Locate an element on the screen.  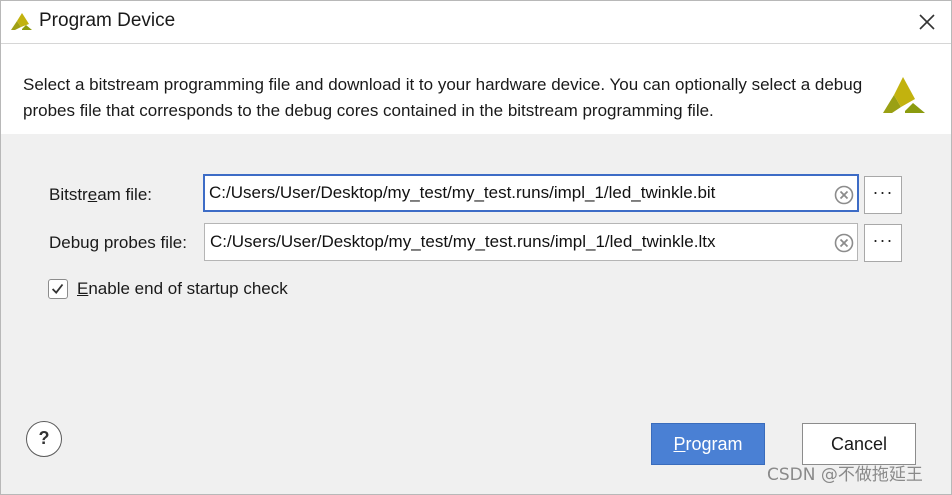
debug-probes-browse-button: ··· is located at coordinates (883, 243).